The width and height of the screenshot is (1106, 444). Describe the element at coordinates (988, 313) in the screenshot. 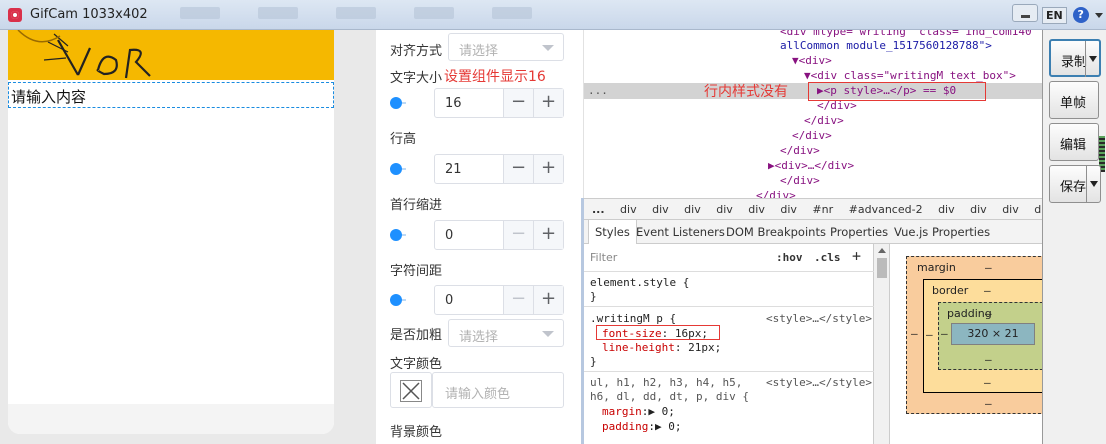

I see `padding-top-value: –` at that location.